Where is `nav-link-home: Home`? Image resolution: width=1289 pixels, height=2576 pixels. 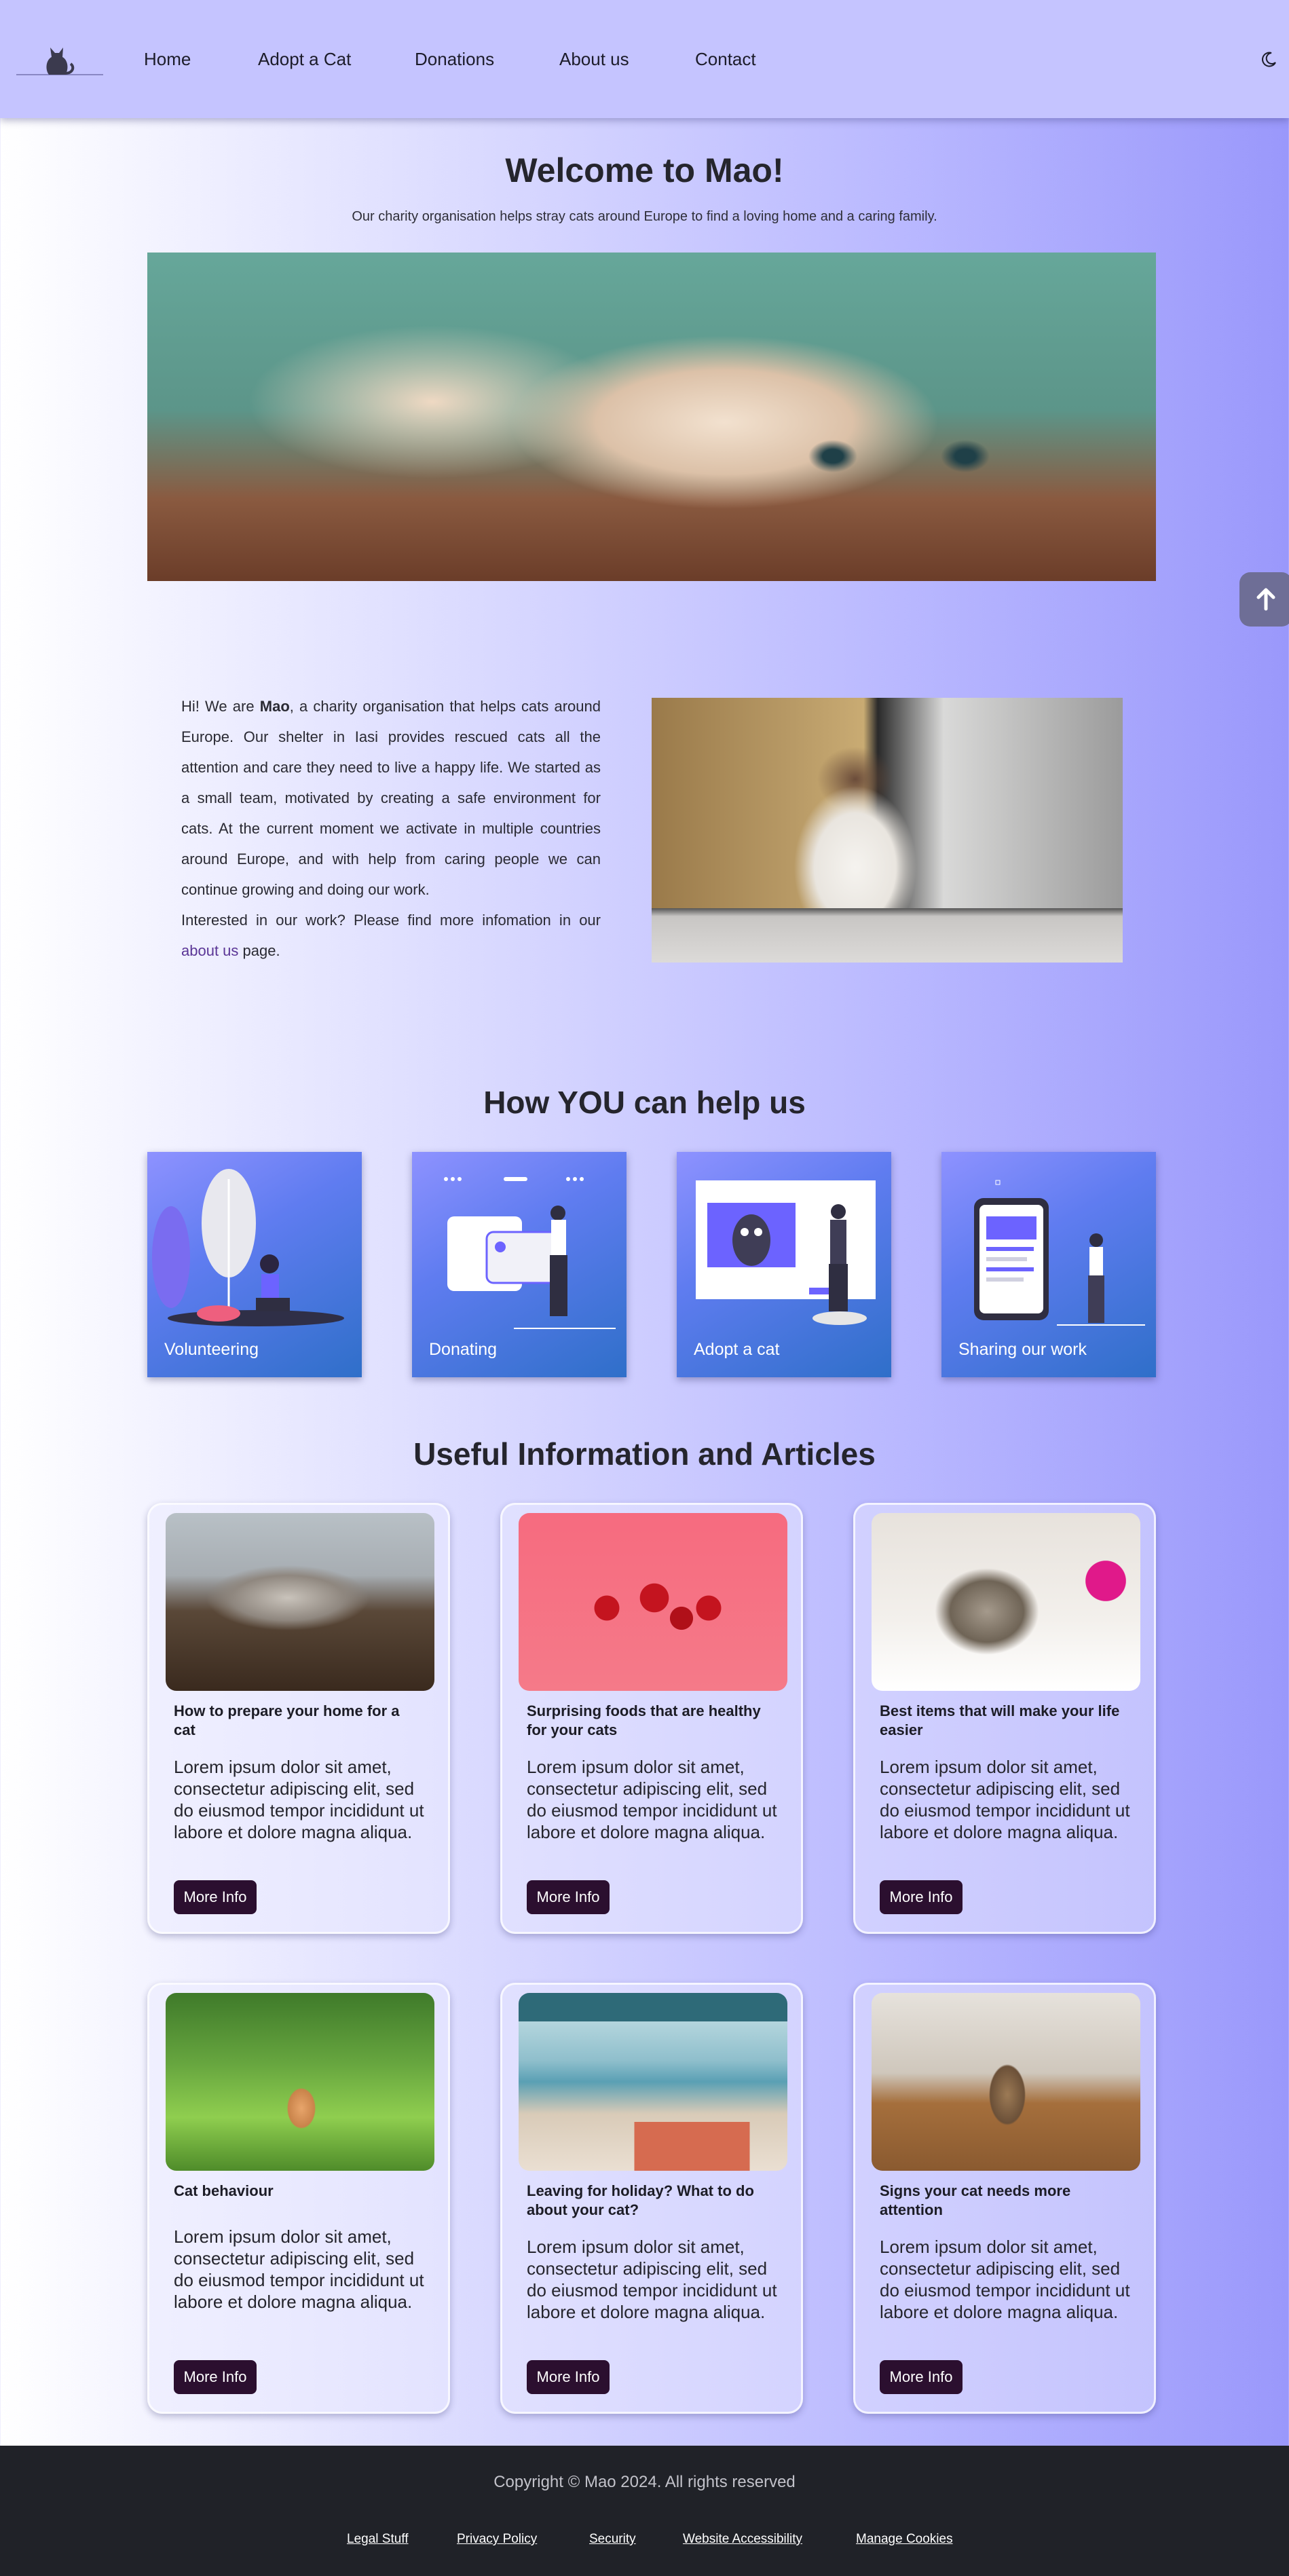 nav-link-home: Home is located at coordinates (167, 60).